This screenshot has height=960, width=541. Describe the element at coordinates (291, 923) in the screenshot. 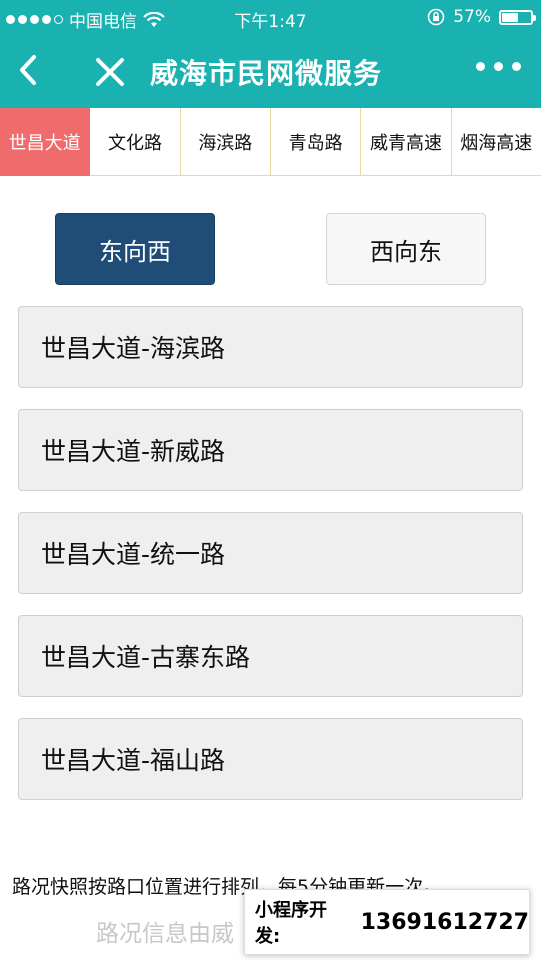

I see `promo-label: 小程序开发:` at that location.